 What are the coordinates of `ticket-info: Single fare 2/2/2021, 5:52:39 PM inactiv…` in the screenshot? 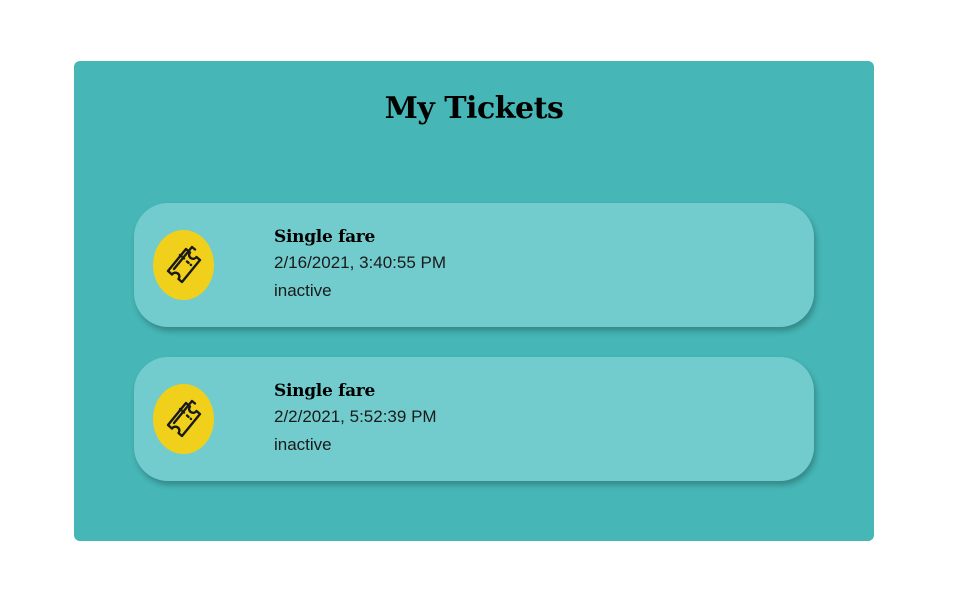 It's located at (355, 419).